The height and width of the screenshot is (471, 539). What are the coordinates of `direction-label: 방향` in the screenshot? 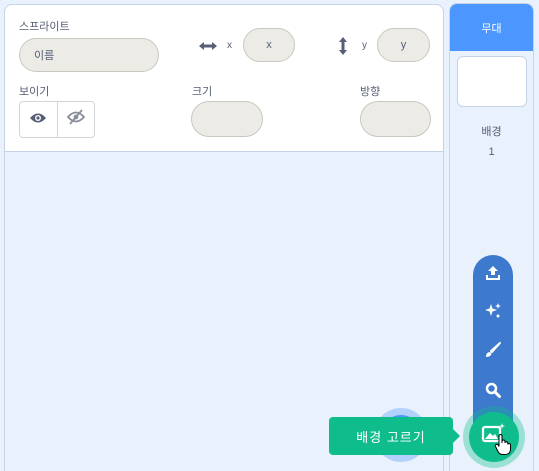 It's located at (370, 92).